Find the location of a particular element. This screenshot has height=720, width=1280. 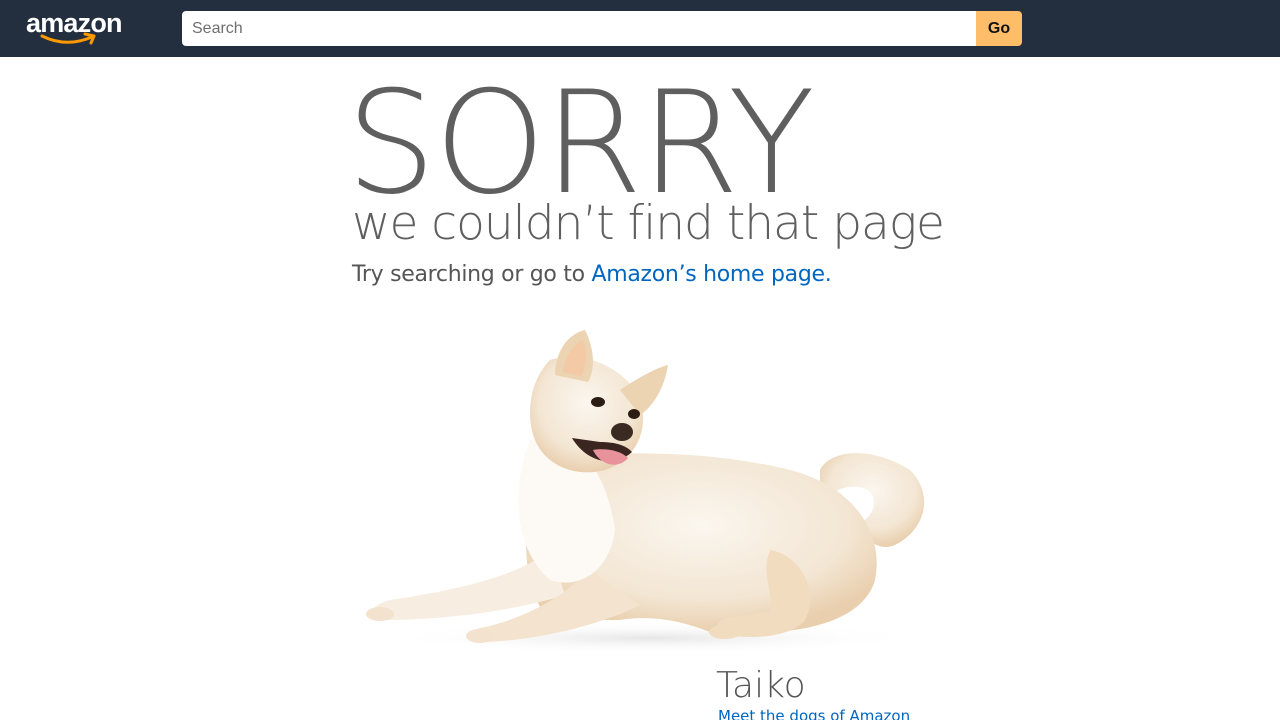

search-bar: Go is located at coordinates (602, 28).